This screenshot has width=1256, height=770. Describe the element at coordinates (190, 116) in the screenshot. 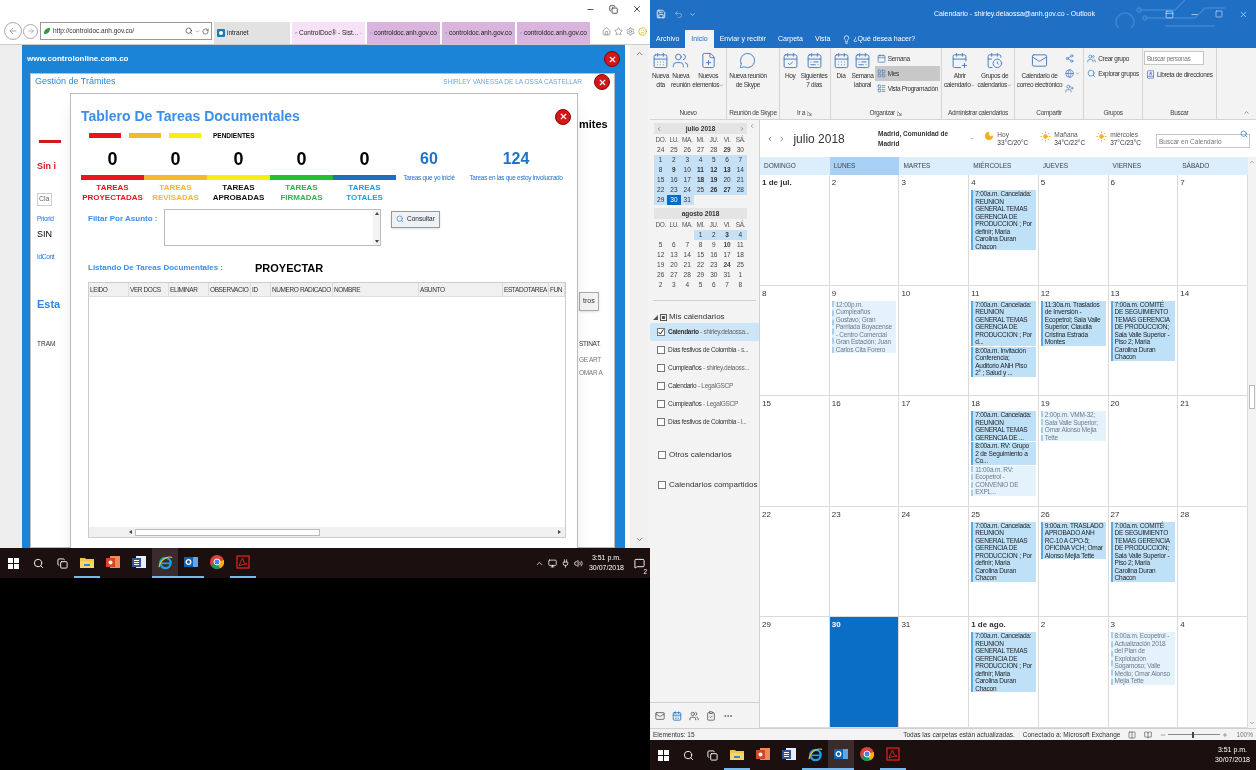

I see `dialog-title: Tablero De Tareas Documentales` at that location.